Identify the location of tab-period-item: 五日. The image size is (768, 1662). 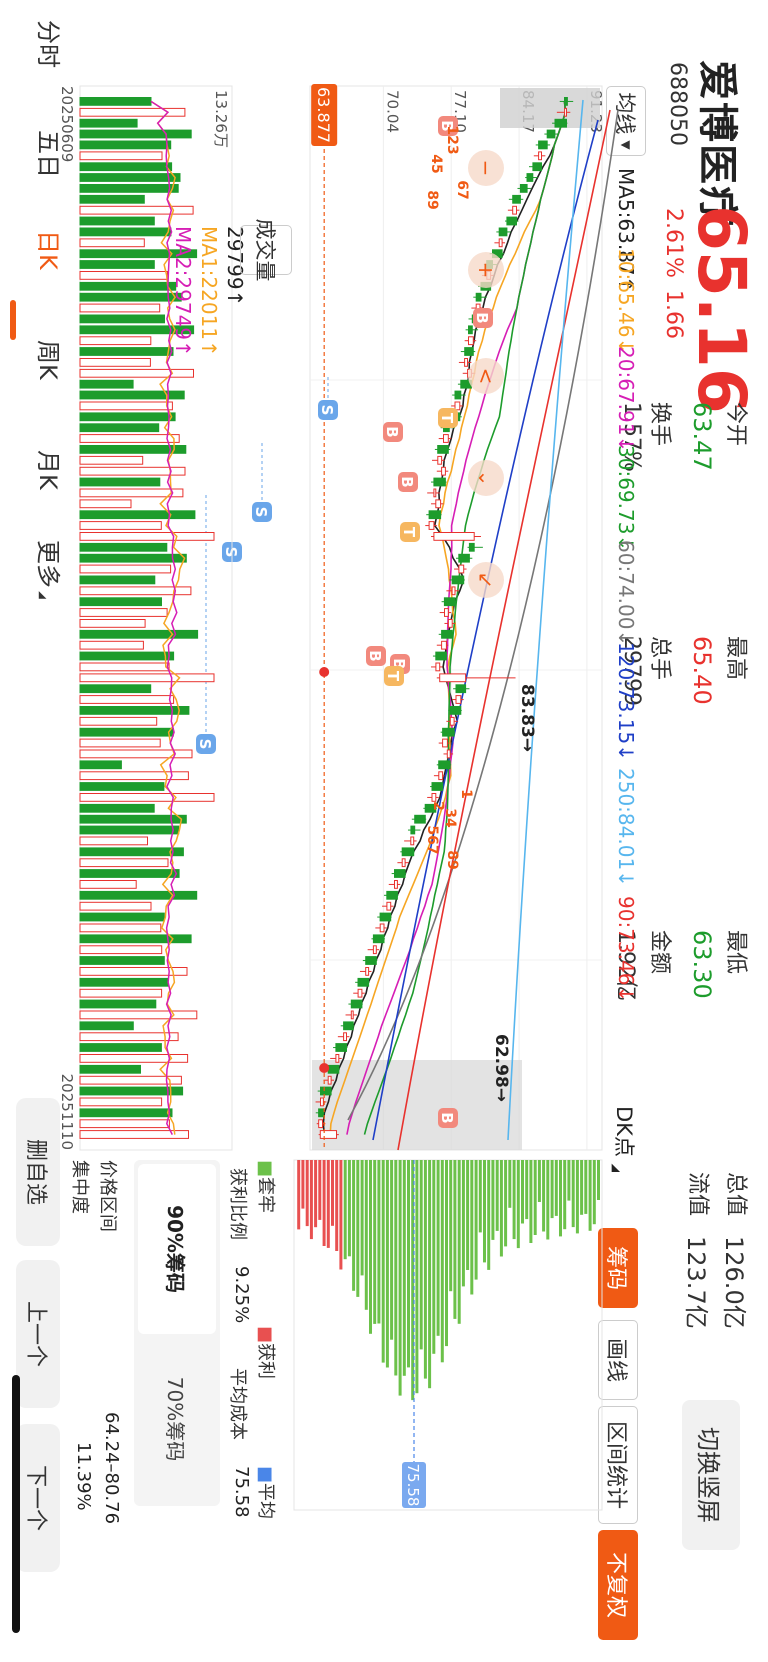
(50, 154).